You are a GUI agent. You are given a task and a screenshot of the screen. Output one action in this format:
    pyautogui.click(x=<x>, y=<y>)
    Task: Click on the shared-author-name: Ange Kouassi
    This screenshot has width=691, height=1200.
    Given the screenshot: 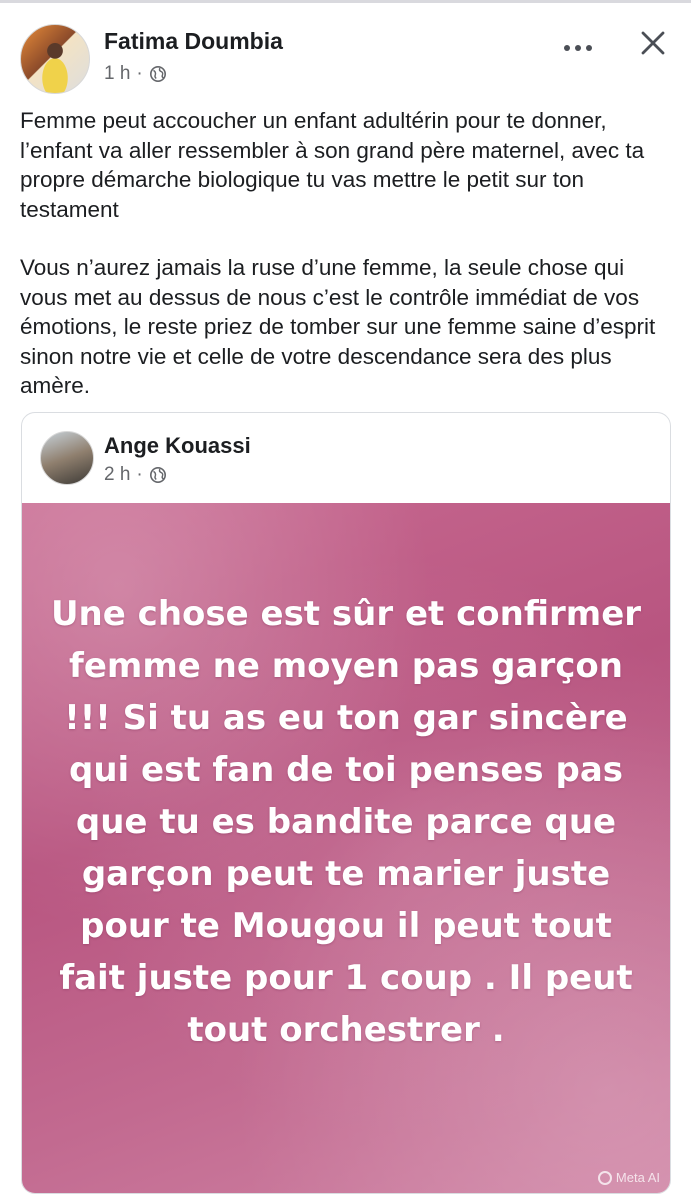 What is the action you would take?
    pyautogui.click(x=177, y=446)
    